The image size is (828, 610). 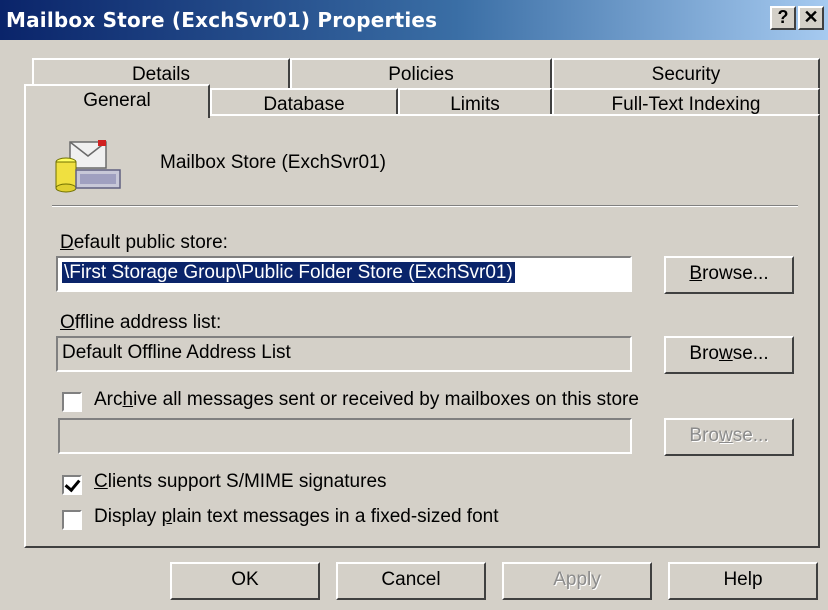 What do you see at coordinates (117, 101) in the screenshot?
I see `tab-general: General` at bounding box center [117, 101].